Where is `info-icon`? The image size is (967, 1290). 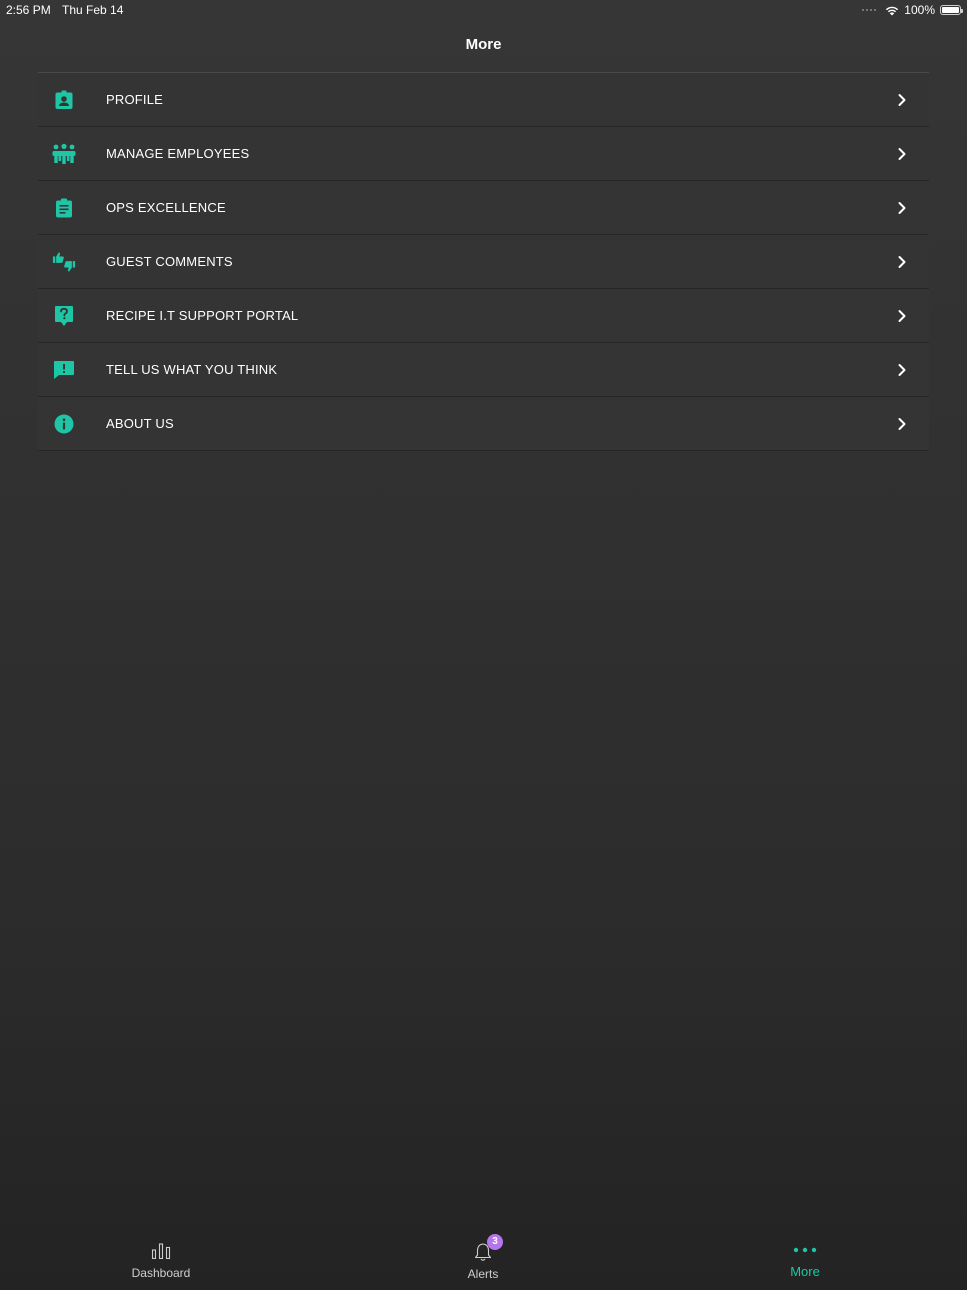 info-icon is located at coordinates (64, 424).